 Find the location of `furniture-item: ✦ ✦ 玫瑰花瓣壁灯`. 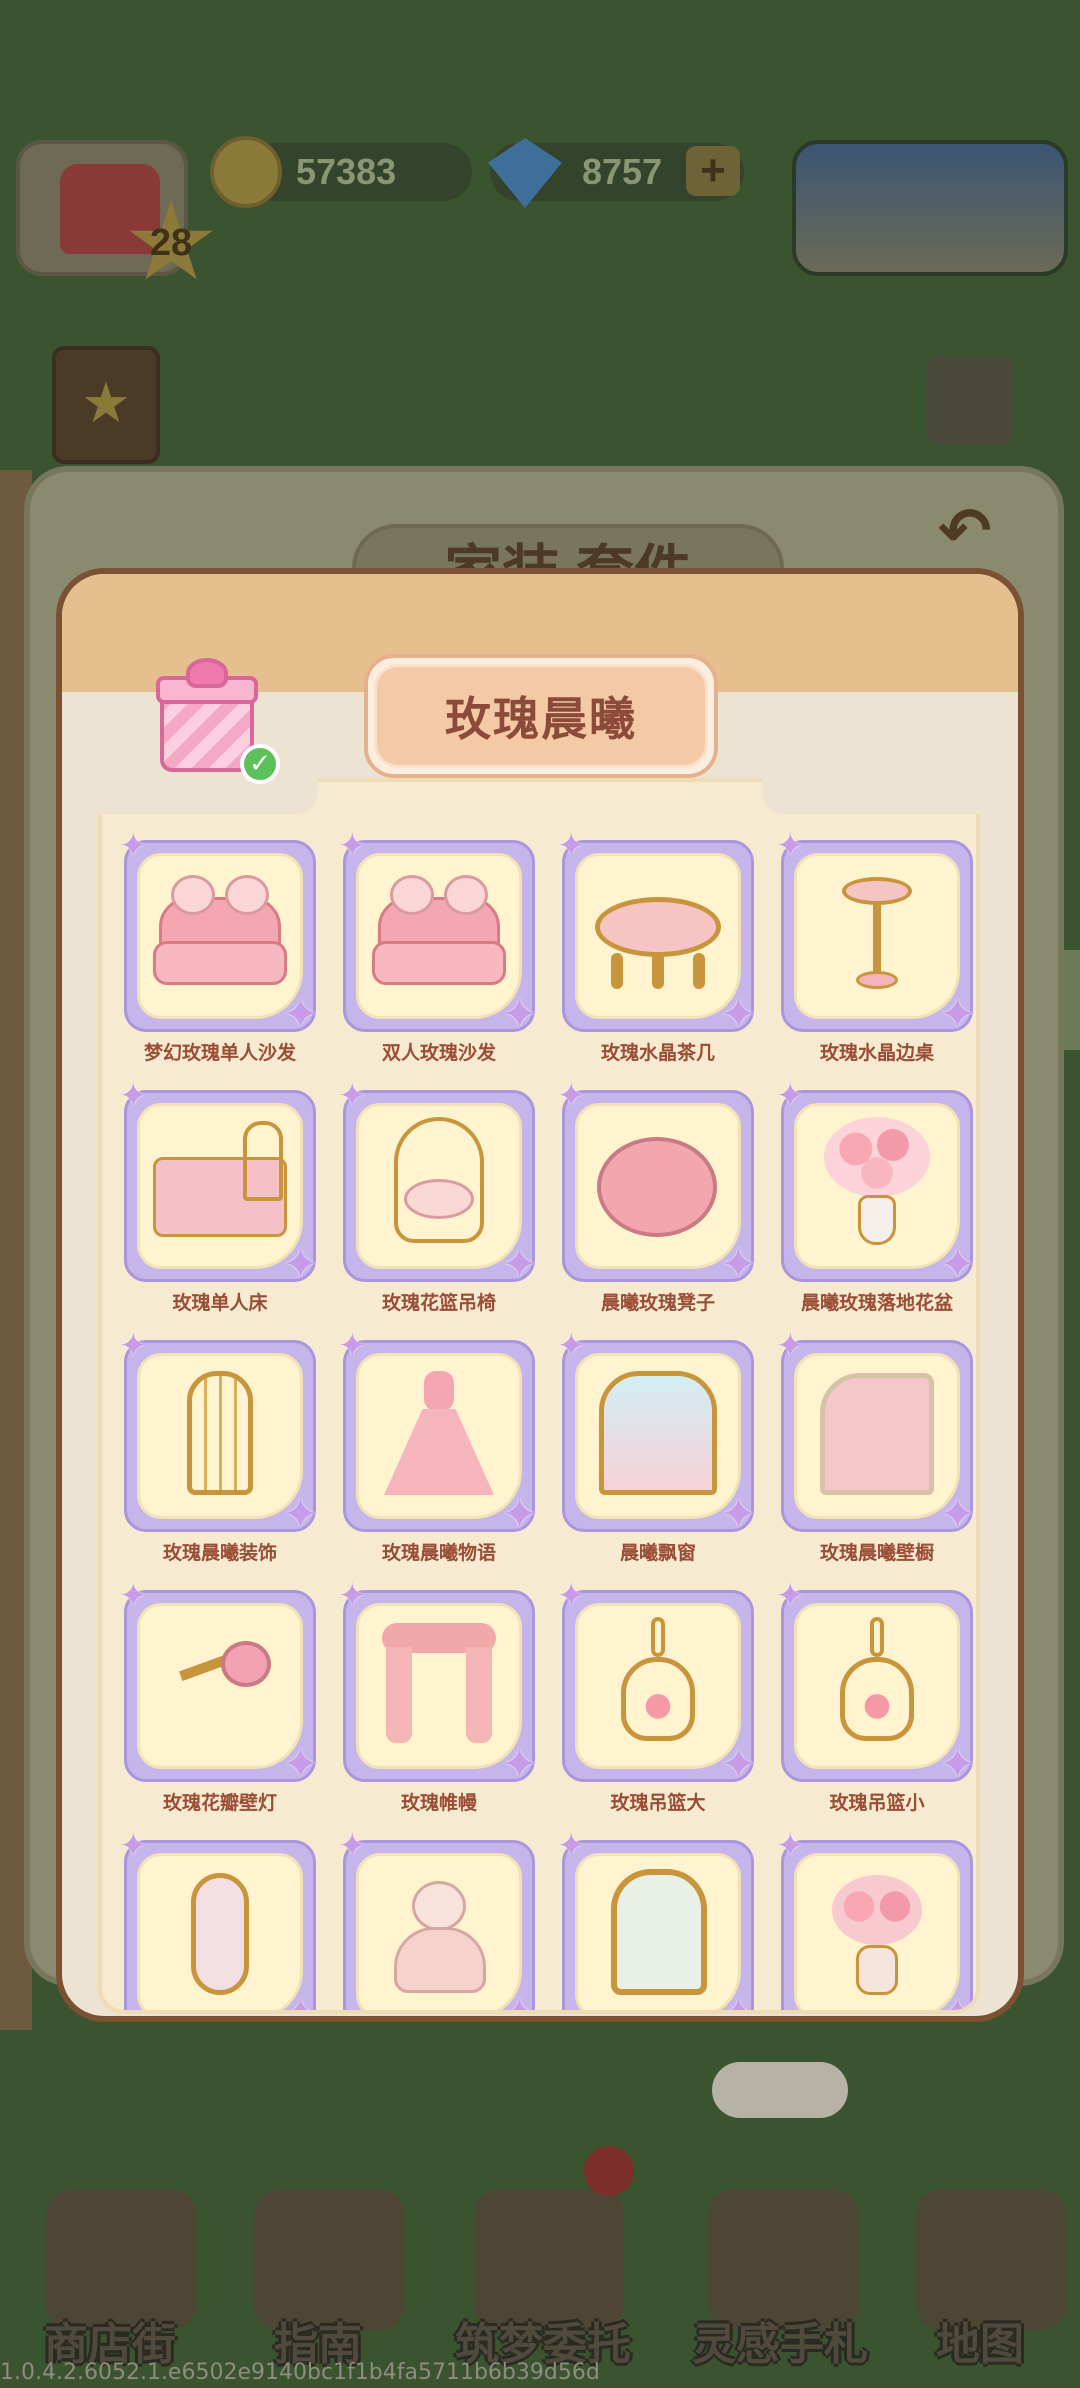

furniture-item: ✦ ✦ 玫瑰花瓣壁灯 is located at coordinates (219, 1697).